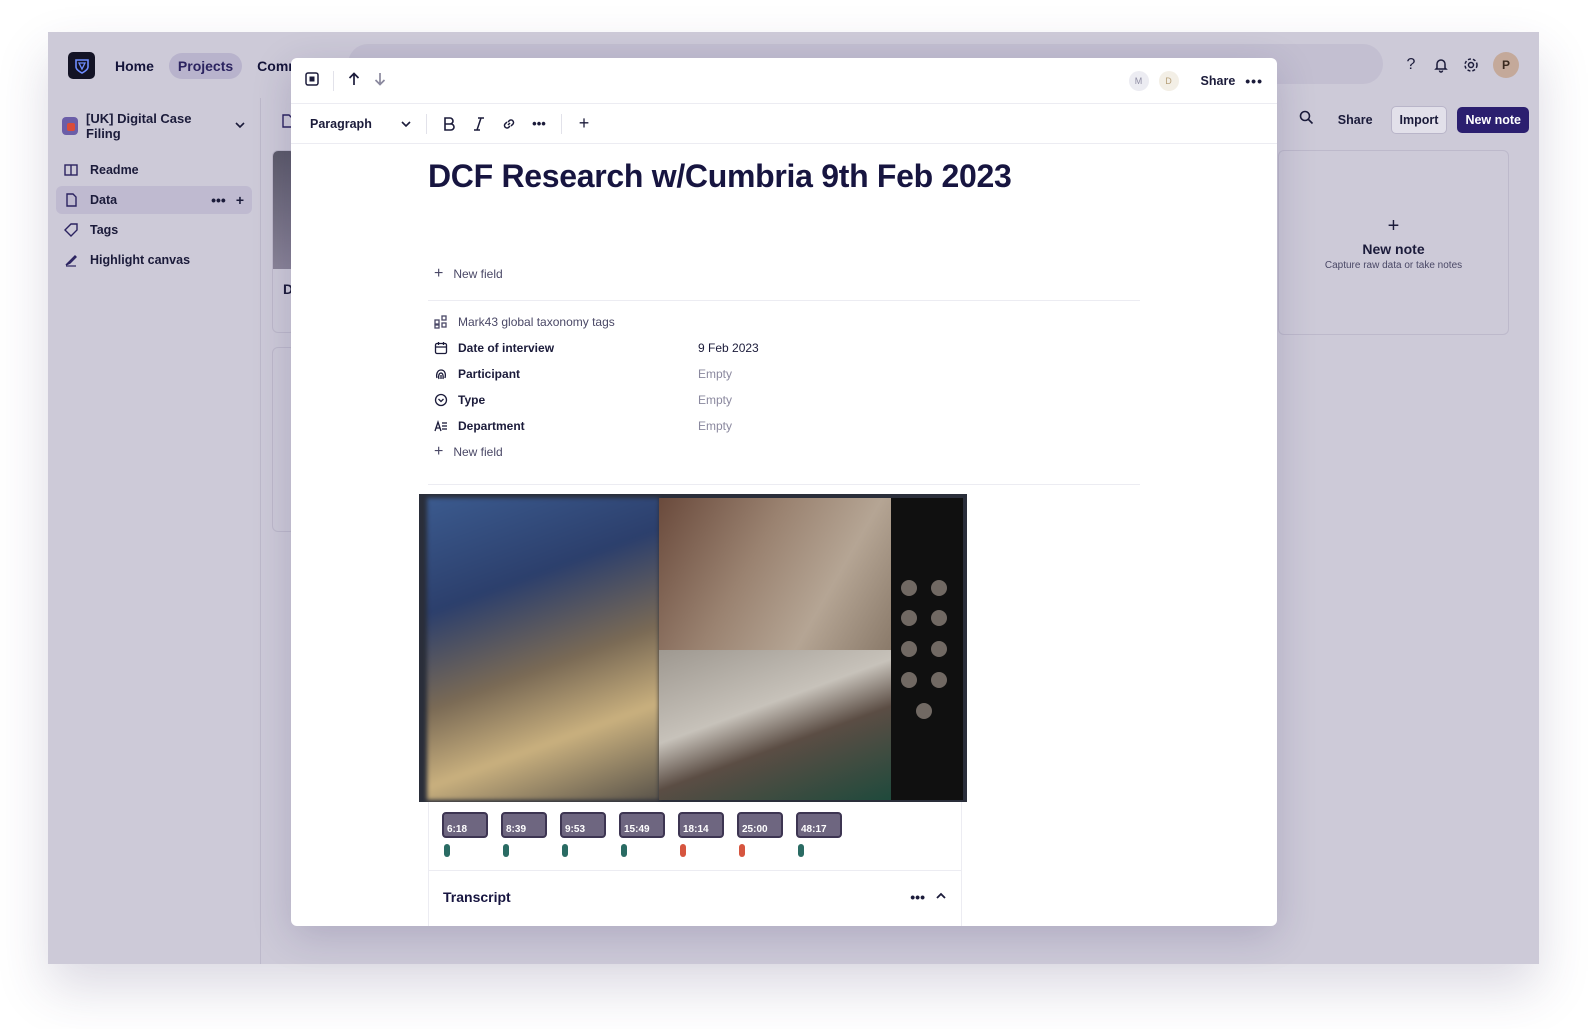  Describe the element at coordinates (1471, 65) in the screenshot. I see `gear-icon` at that location.